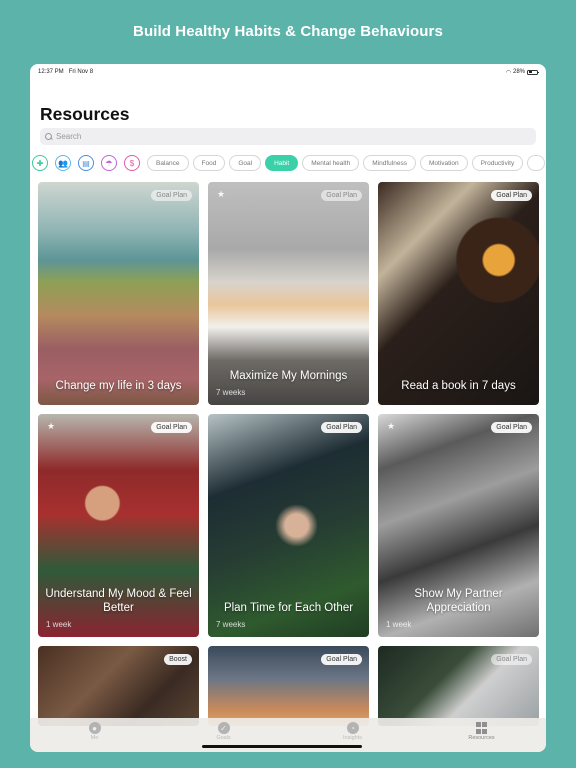 The width and height of the screenshot is (576, 768). Describe the element at coordinates (331, 163) in the screenshot. I see `category-chip-mental-health: Mental health` at that location.